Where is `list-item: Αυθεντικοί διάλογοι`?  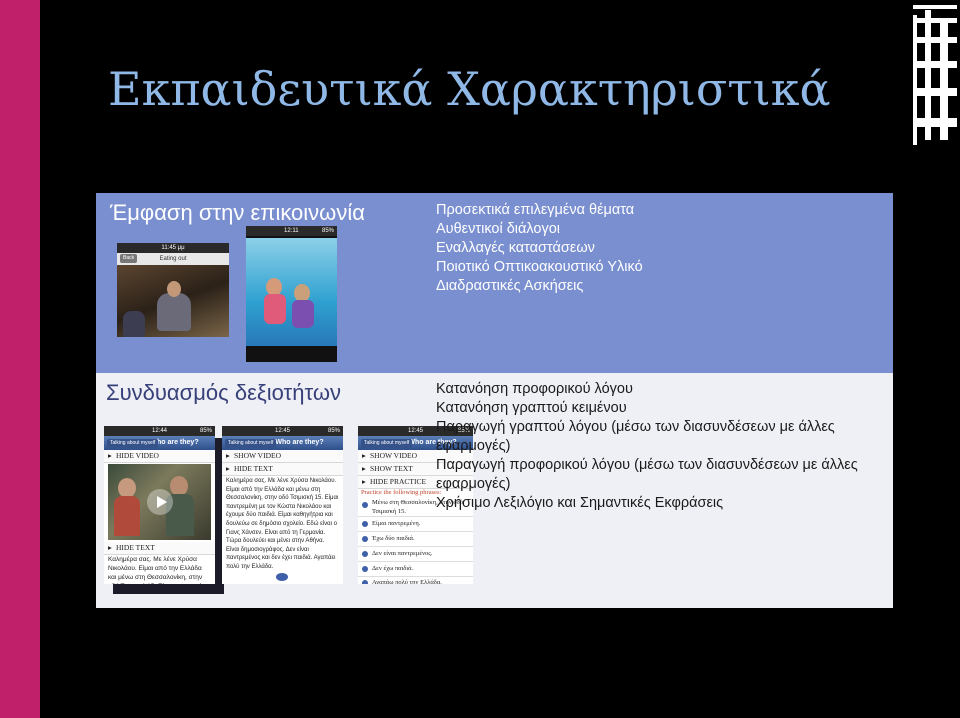 list-item: Αυθεντικοί διάλογοι is located at coordinates (498, 229).